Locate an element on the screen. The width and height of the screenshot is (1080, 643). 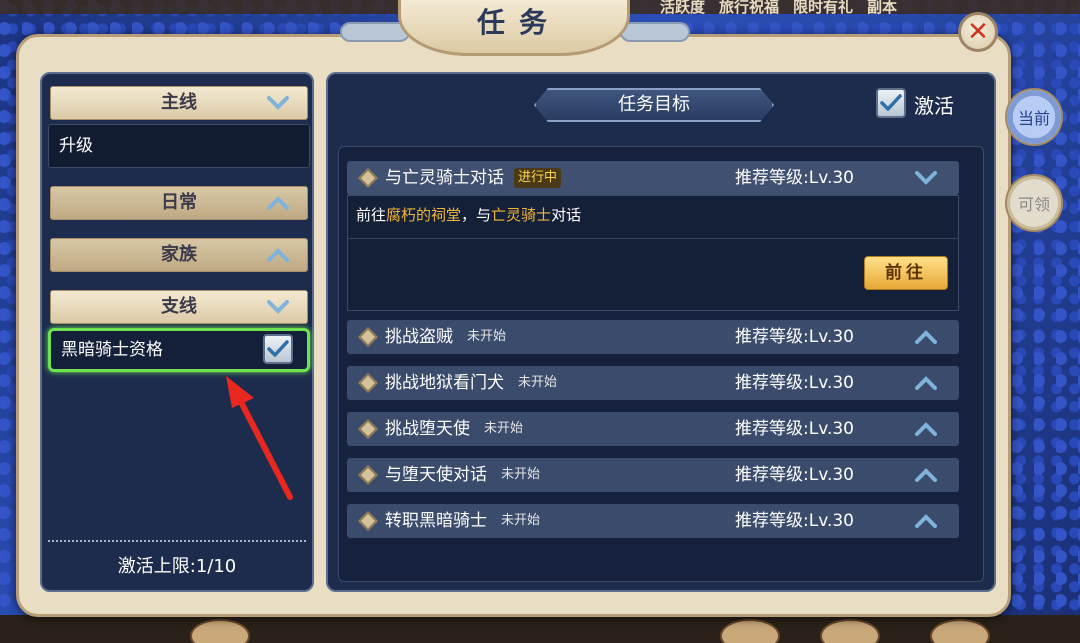
task-name: 挑战盗贼 is located at coordinates (419, 337).